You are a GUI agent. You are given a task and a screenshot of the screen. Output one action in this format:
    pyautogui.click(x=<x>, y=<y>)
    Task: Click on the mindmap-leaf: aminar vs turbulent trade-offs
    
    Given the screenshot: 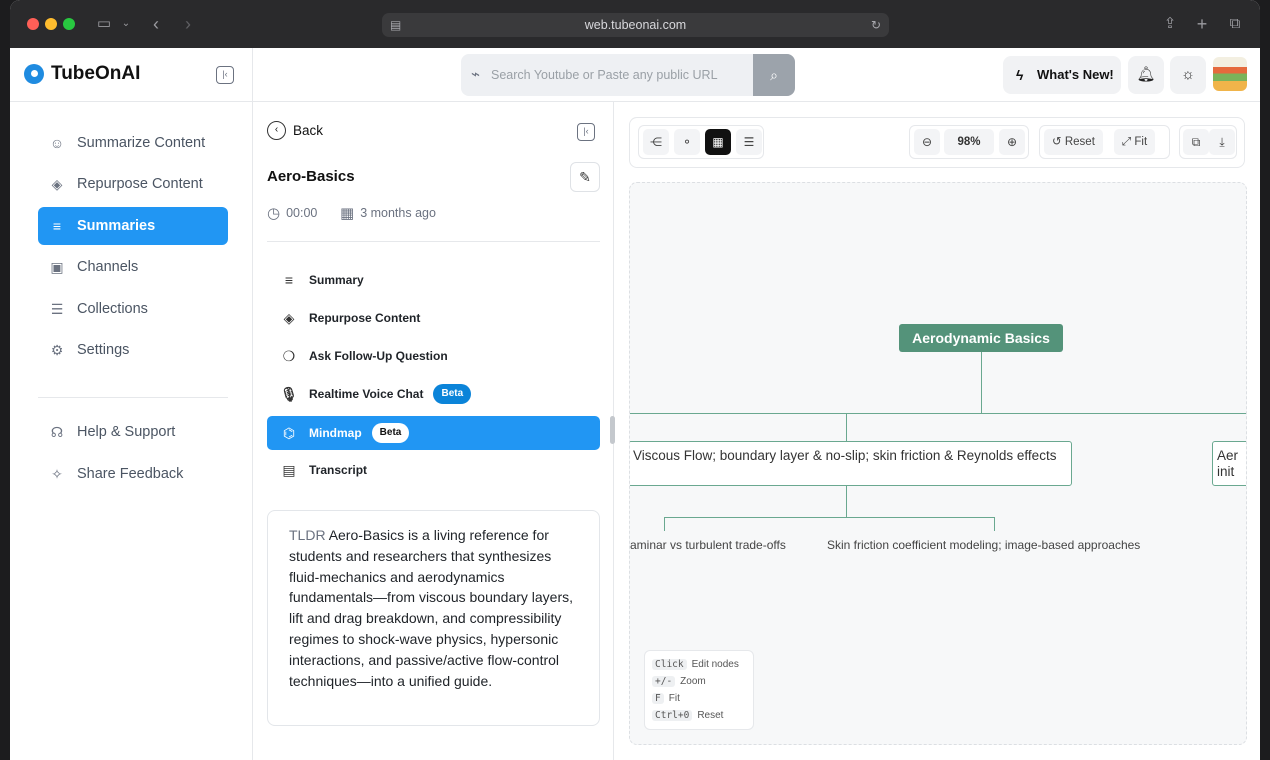 What is the action you would take?
    pyautogui.click(x=708, y=545)
    